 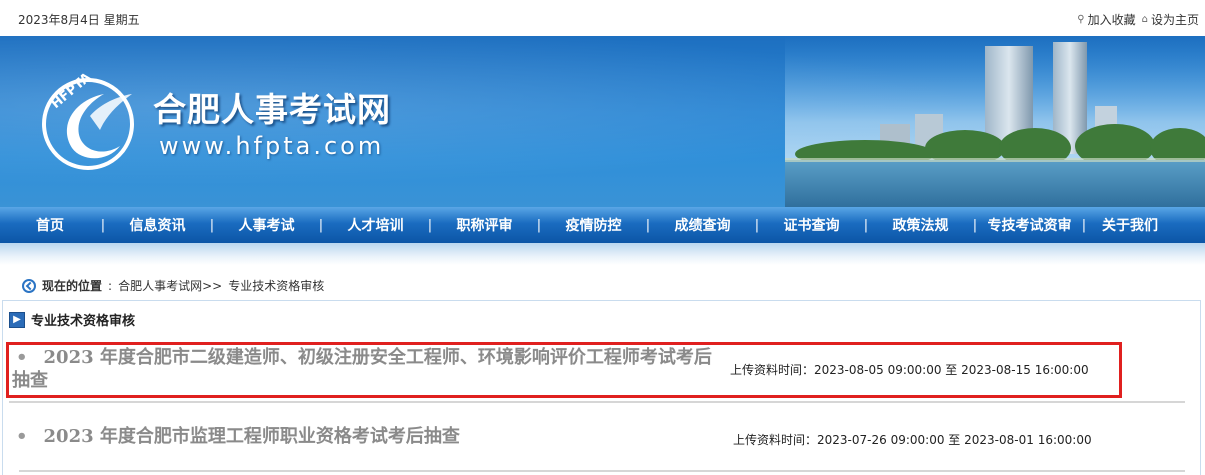 I want to click on add-favorite-link: ⚲ 加入收藏, so click(x=1106, y=19).